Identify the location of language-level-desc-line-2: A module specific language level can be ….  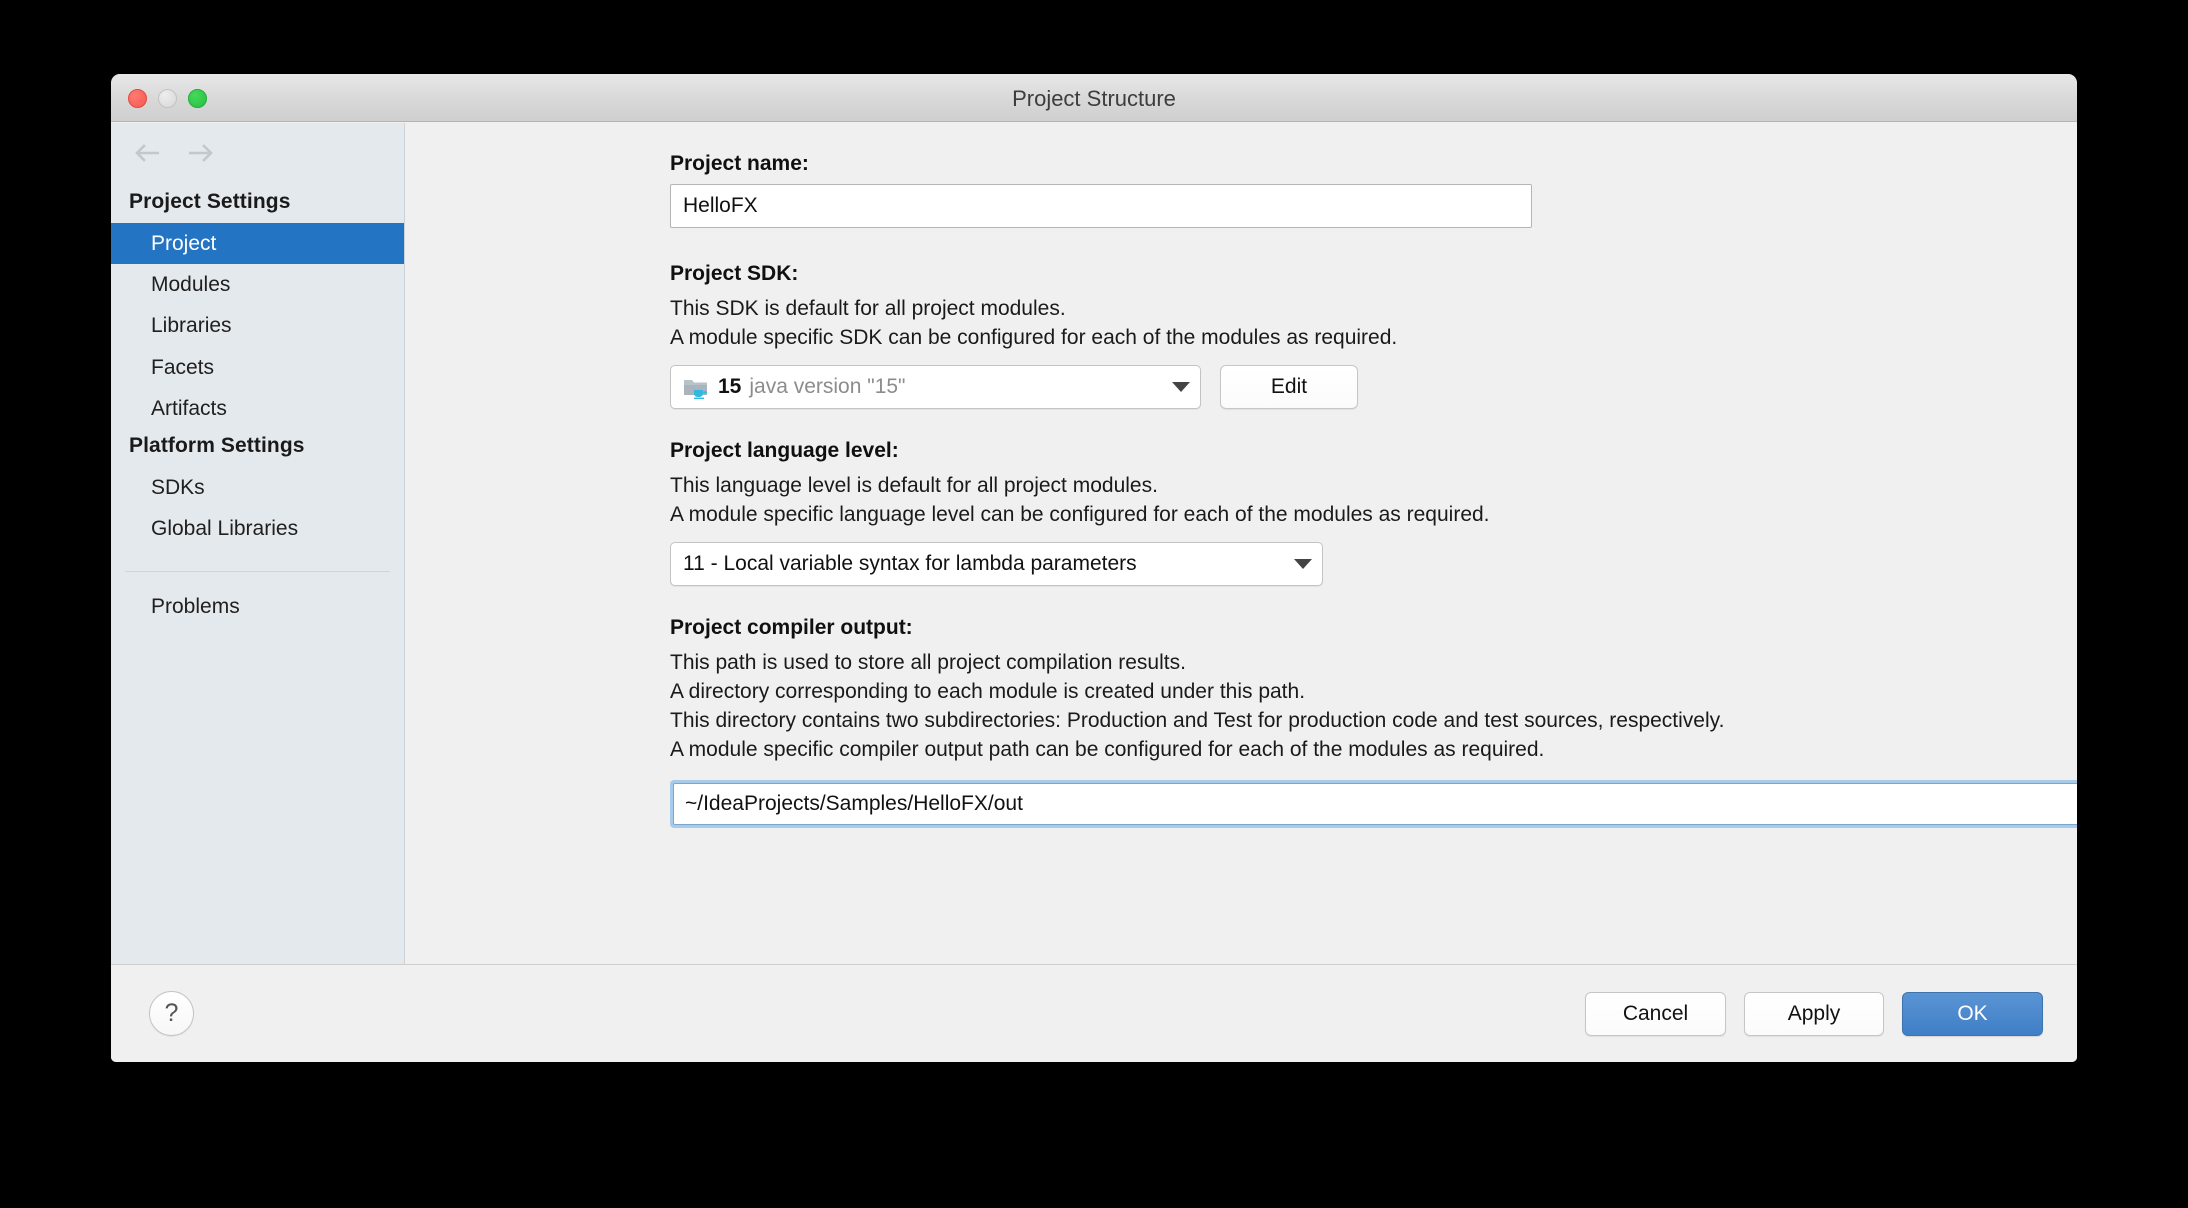
(1080, 514).